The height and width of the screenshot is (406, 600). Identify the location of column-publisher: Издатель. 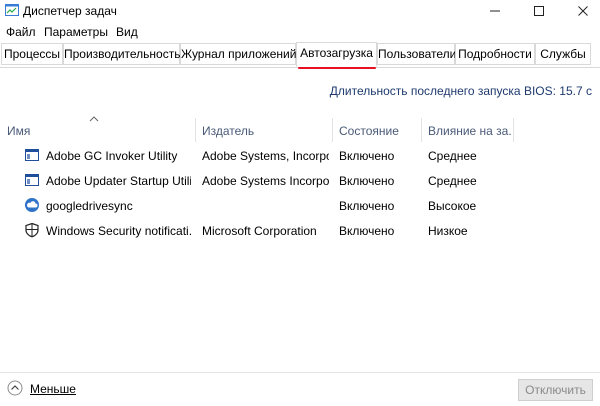
(264, 131).